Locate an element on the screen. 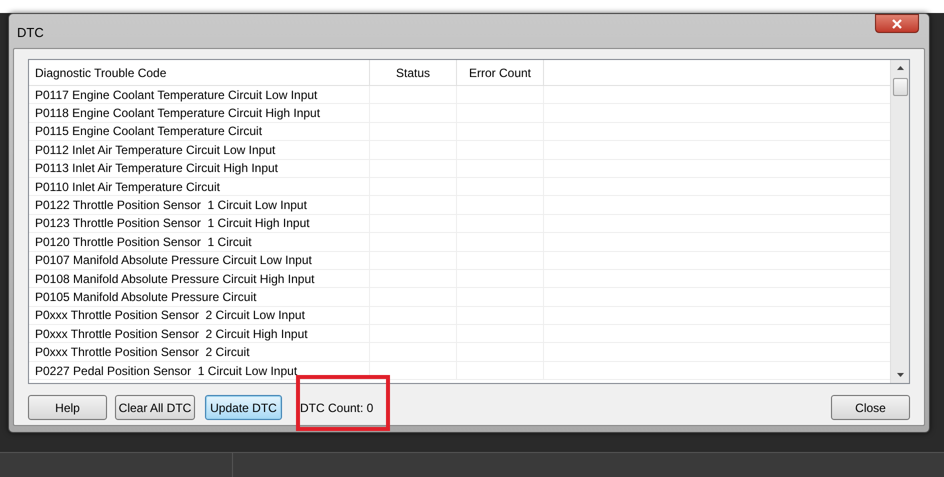 This screenshot has width=944, height=477. close-dialog-button: Close is located at coordinates (870, 407).